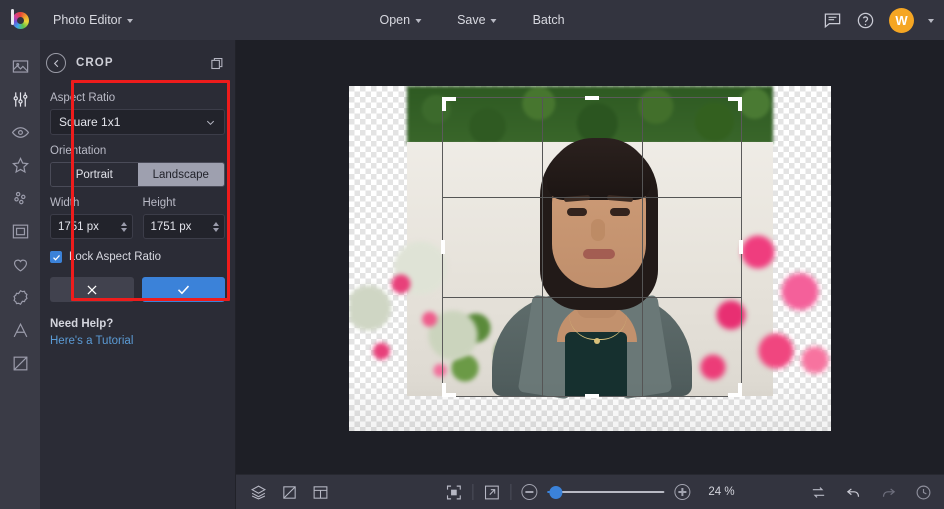 This screenshot has width=944, height=509. Describe the element at coordinates (721, 492) in the screenshot. I see `zoom-level-value: 24 %` at that location.